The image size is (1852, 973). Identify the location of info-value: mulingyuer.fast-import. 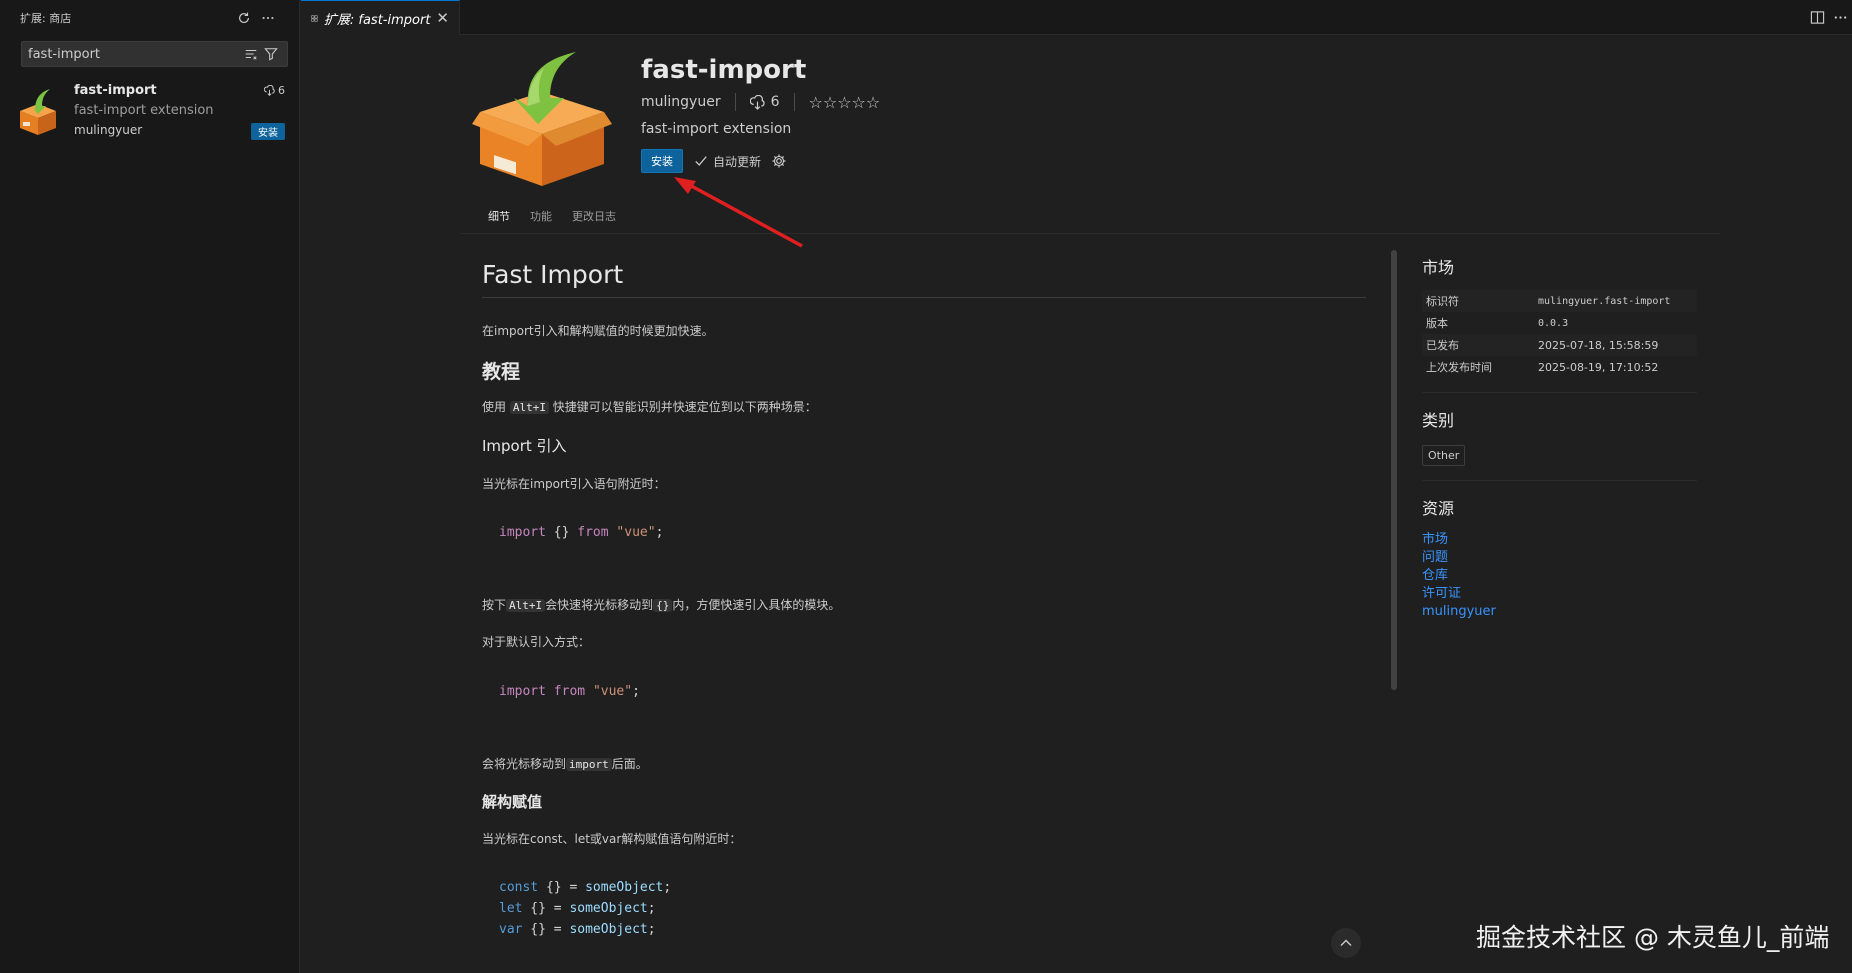
(1604, 301).